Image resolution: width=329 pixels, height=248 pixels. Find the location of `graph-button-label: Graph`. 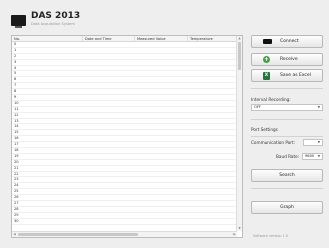

graph-button-label: Graph is located at coordinates (287, 207).